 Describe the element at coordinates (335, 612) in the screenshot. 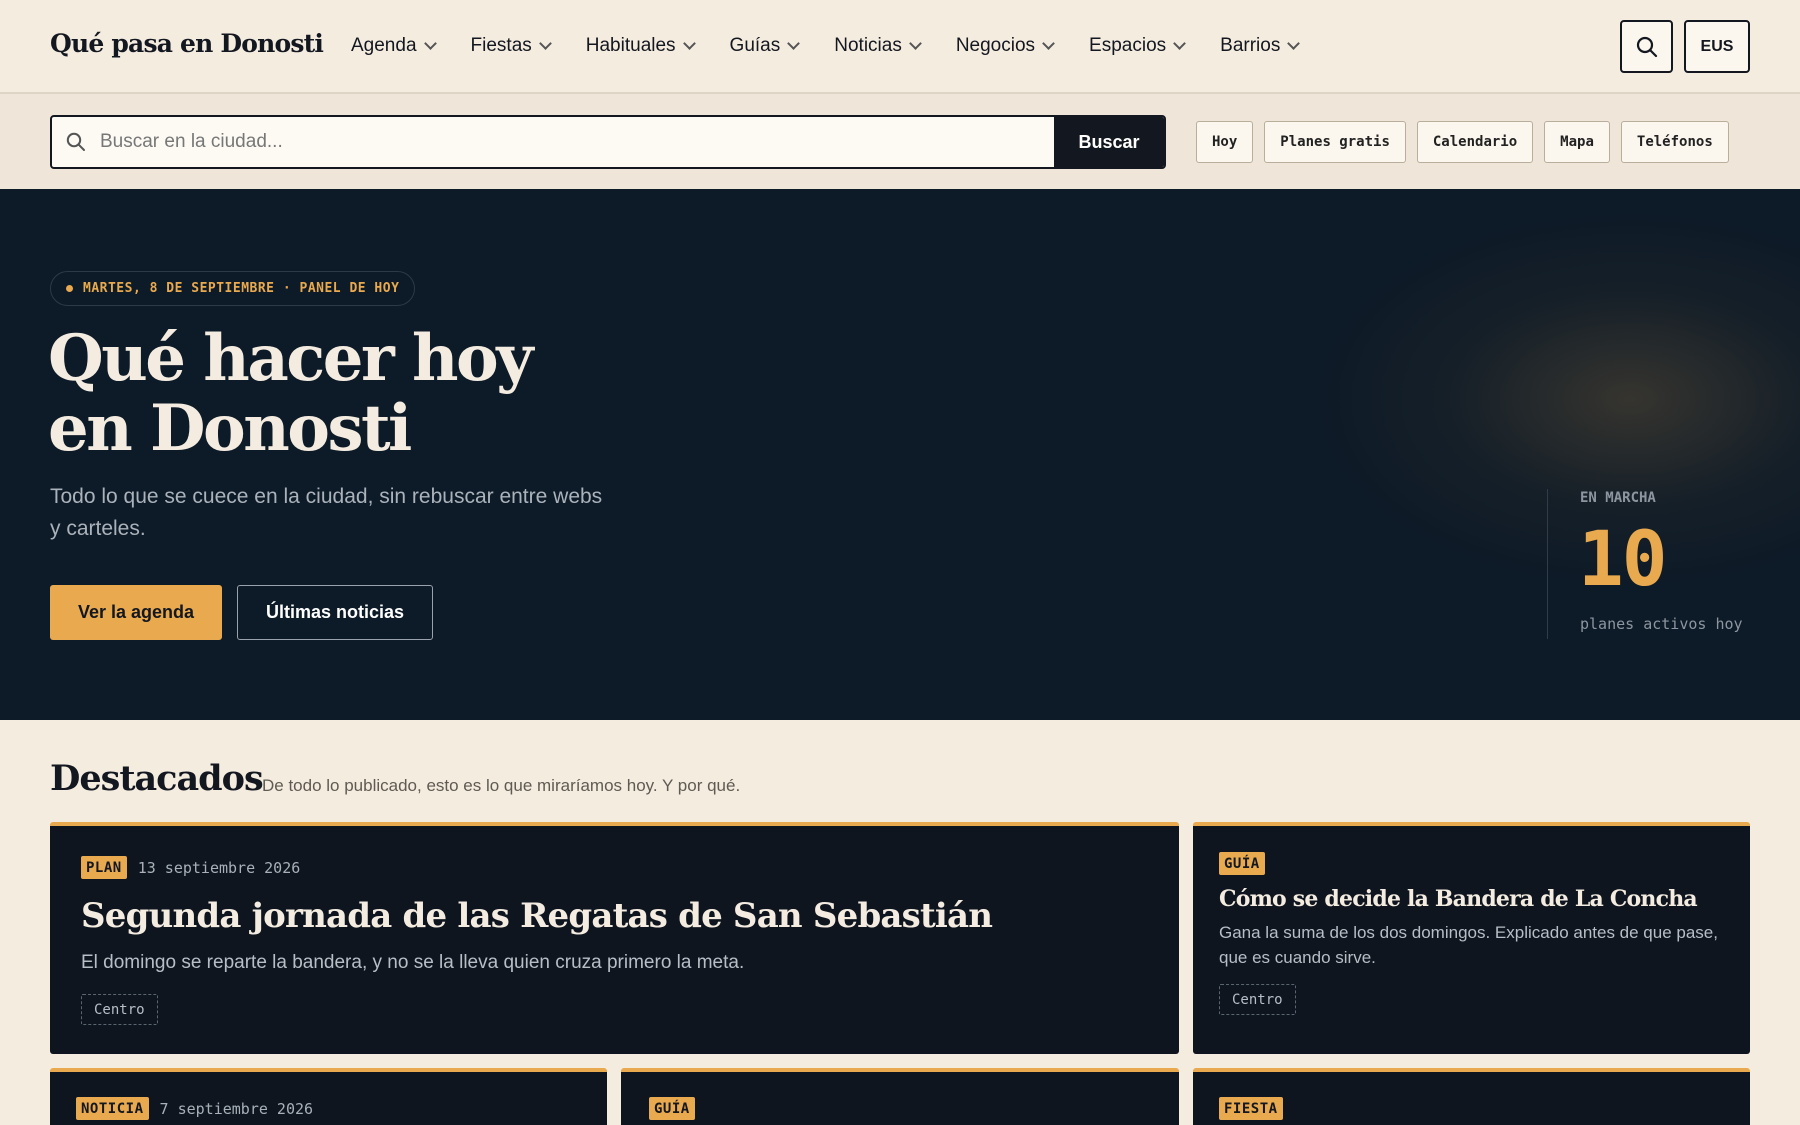

I see `latest-news-button: Últimas noticias` at that location.